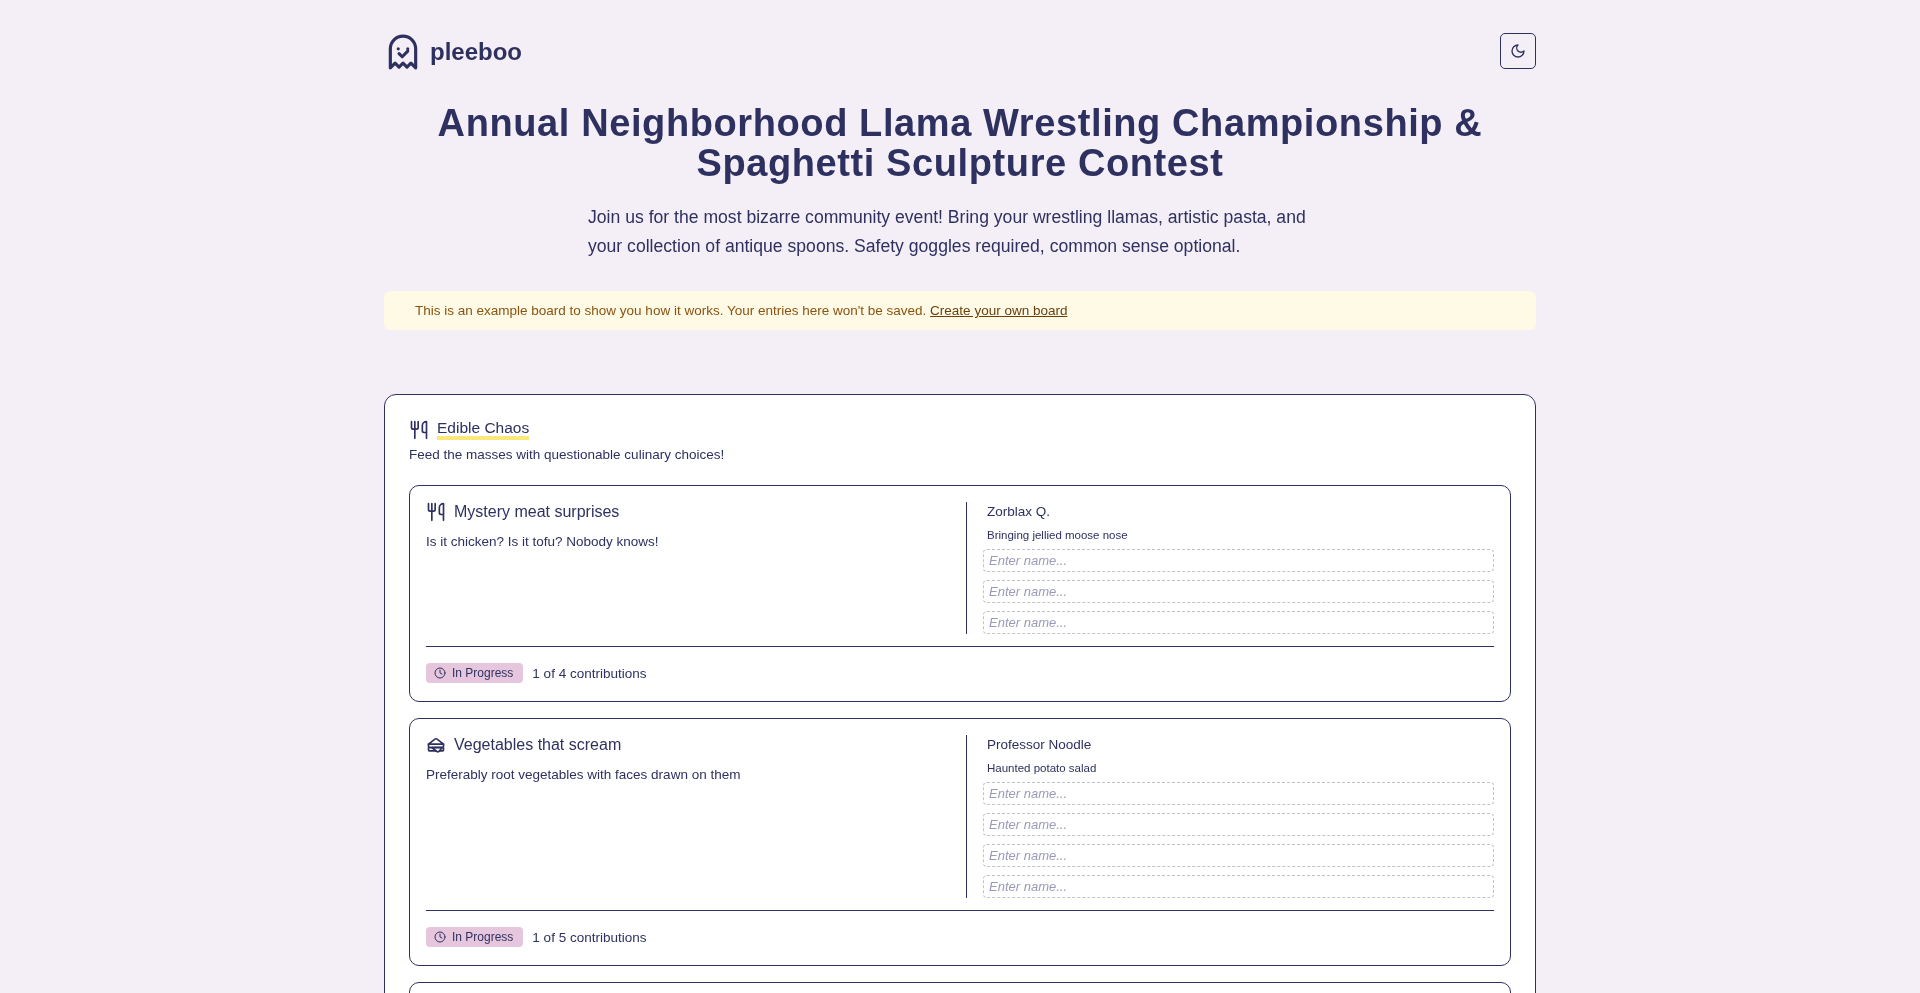 This screenshot has height=993, width=1920. What do you see at coordinates (483, 429) in the screenshot?
I see `section-title: Edible Chaos` at bounding box center [483, 429].